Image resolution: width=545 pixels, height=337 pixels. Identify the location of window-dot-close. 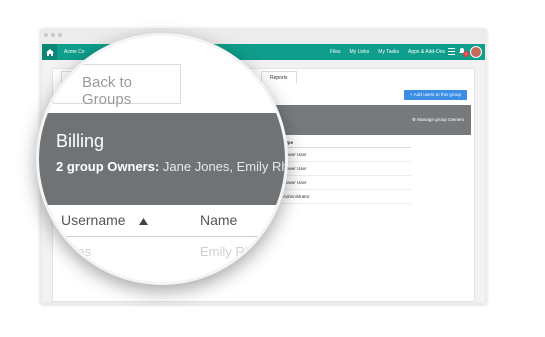
(46, 35).